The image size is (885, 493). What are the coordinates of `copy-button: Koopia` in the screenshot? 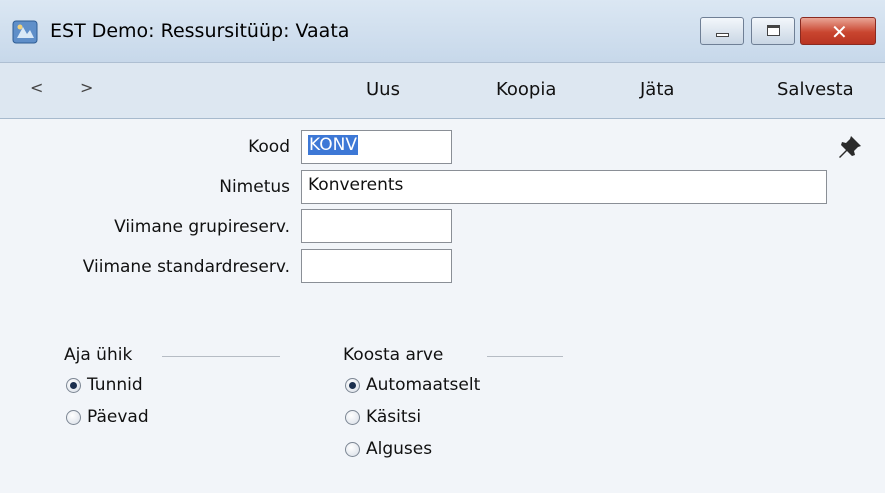 It's located at (526, 89).